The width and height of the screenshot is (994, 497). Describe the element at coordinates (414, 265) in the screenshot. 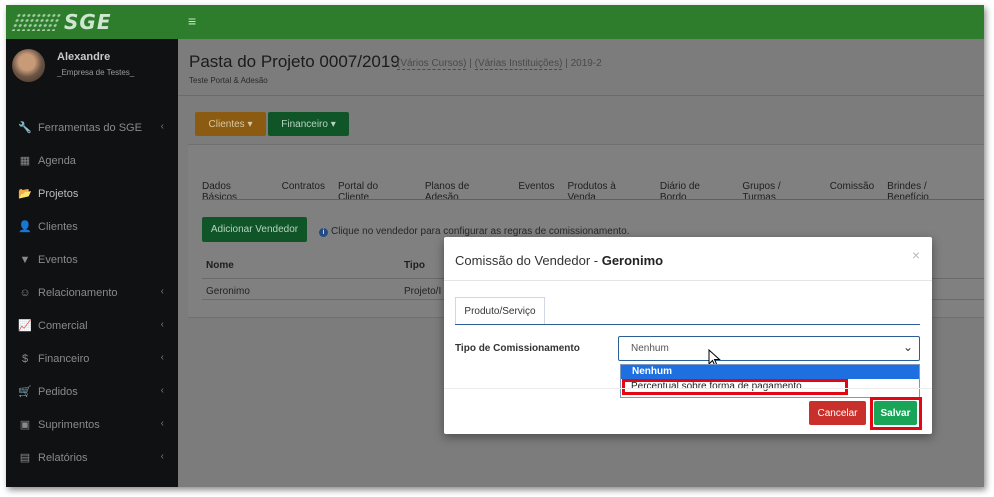

I see `column-header-tipo: Tipo` at that location.